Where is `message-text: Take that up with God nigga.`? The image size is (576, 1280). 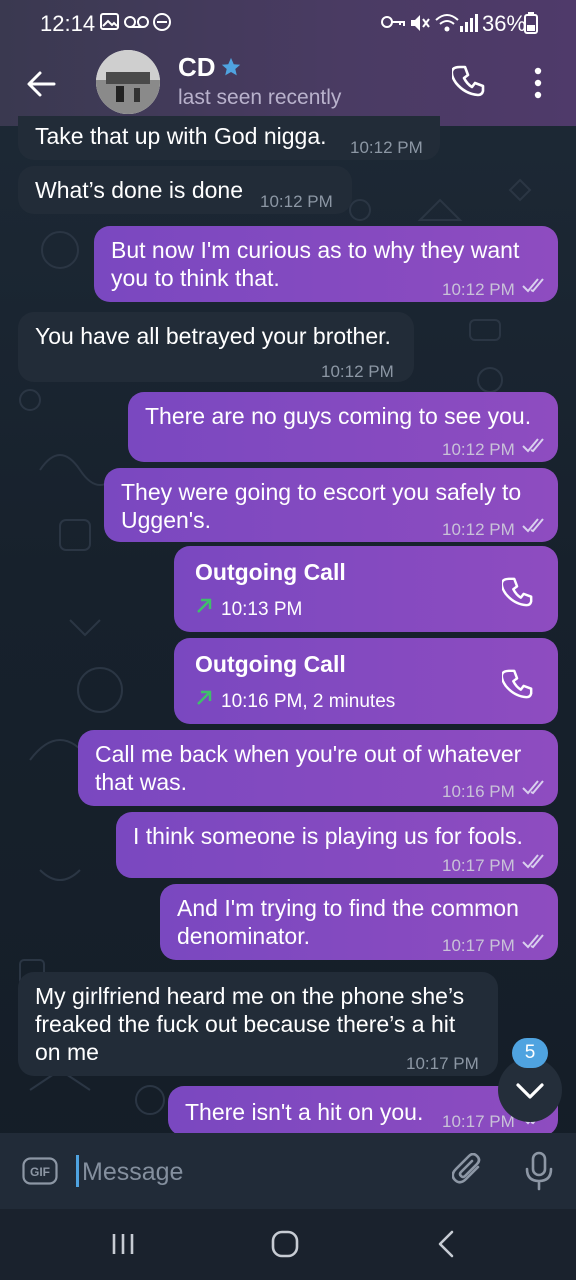 message-text: Take that up with God nigga. is located at coordinates (181, 136).